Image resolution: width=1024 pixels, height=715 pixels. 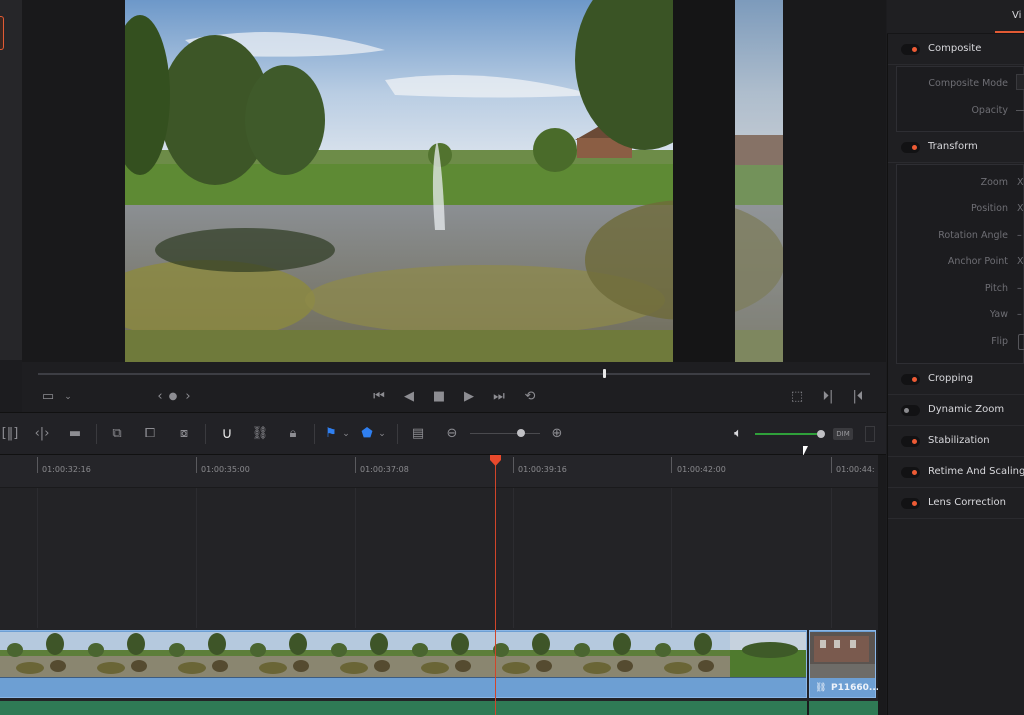 What do you see at coordinates (858, 397) in the screenshot?
I see `mark-in-icon: |⏴` at bounding box center [858, 397].